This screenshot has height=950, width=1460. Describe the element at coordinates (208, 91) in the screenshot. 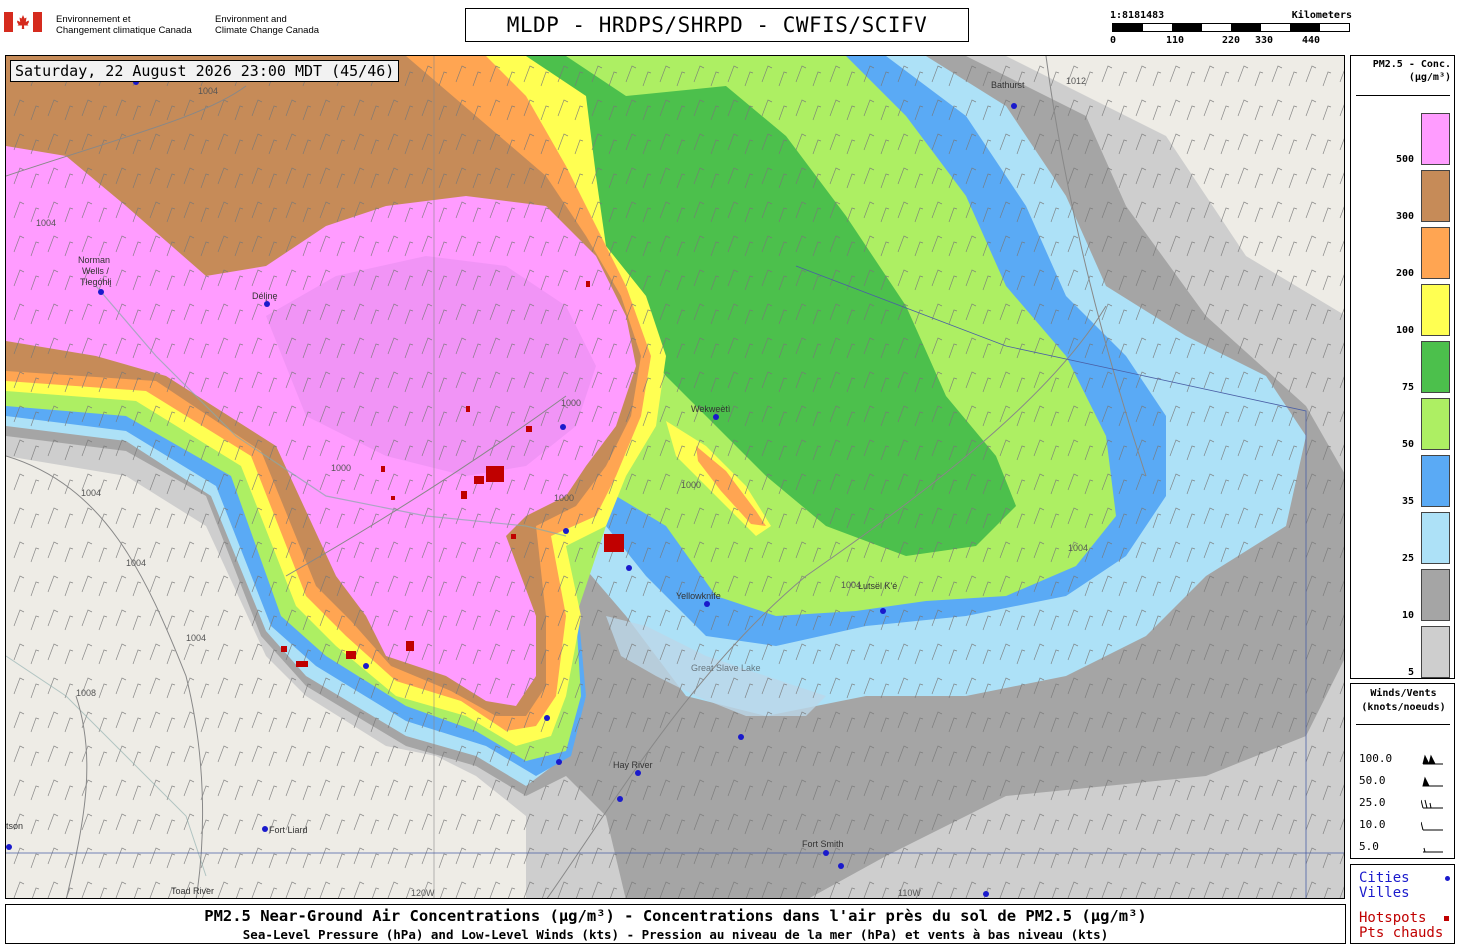

I see `isobar-label-1004-north: 1004` at that location.